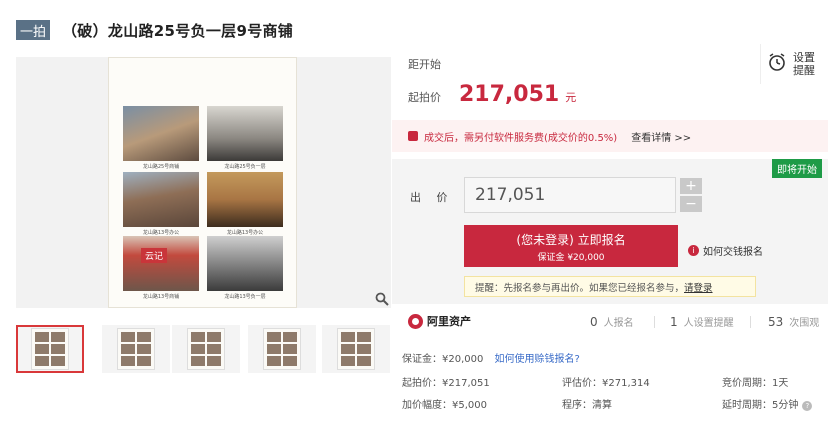 This screenshot has height=425, width=828. What do you see at coordinates (161, 167) in the screenshot?
I see `photo-caption: 龙山路25号商铺` at bounding box center [161, 167].